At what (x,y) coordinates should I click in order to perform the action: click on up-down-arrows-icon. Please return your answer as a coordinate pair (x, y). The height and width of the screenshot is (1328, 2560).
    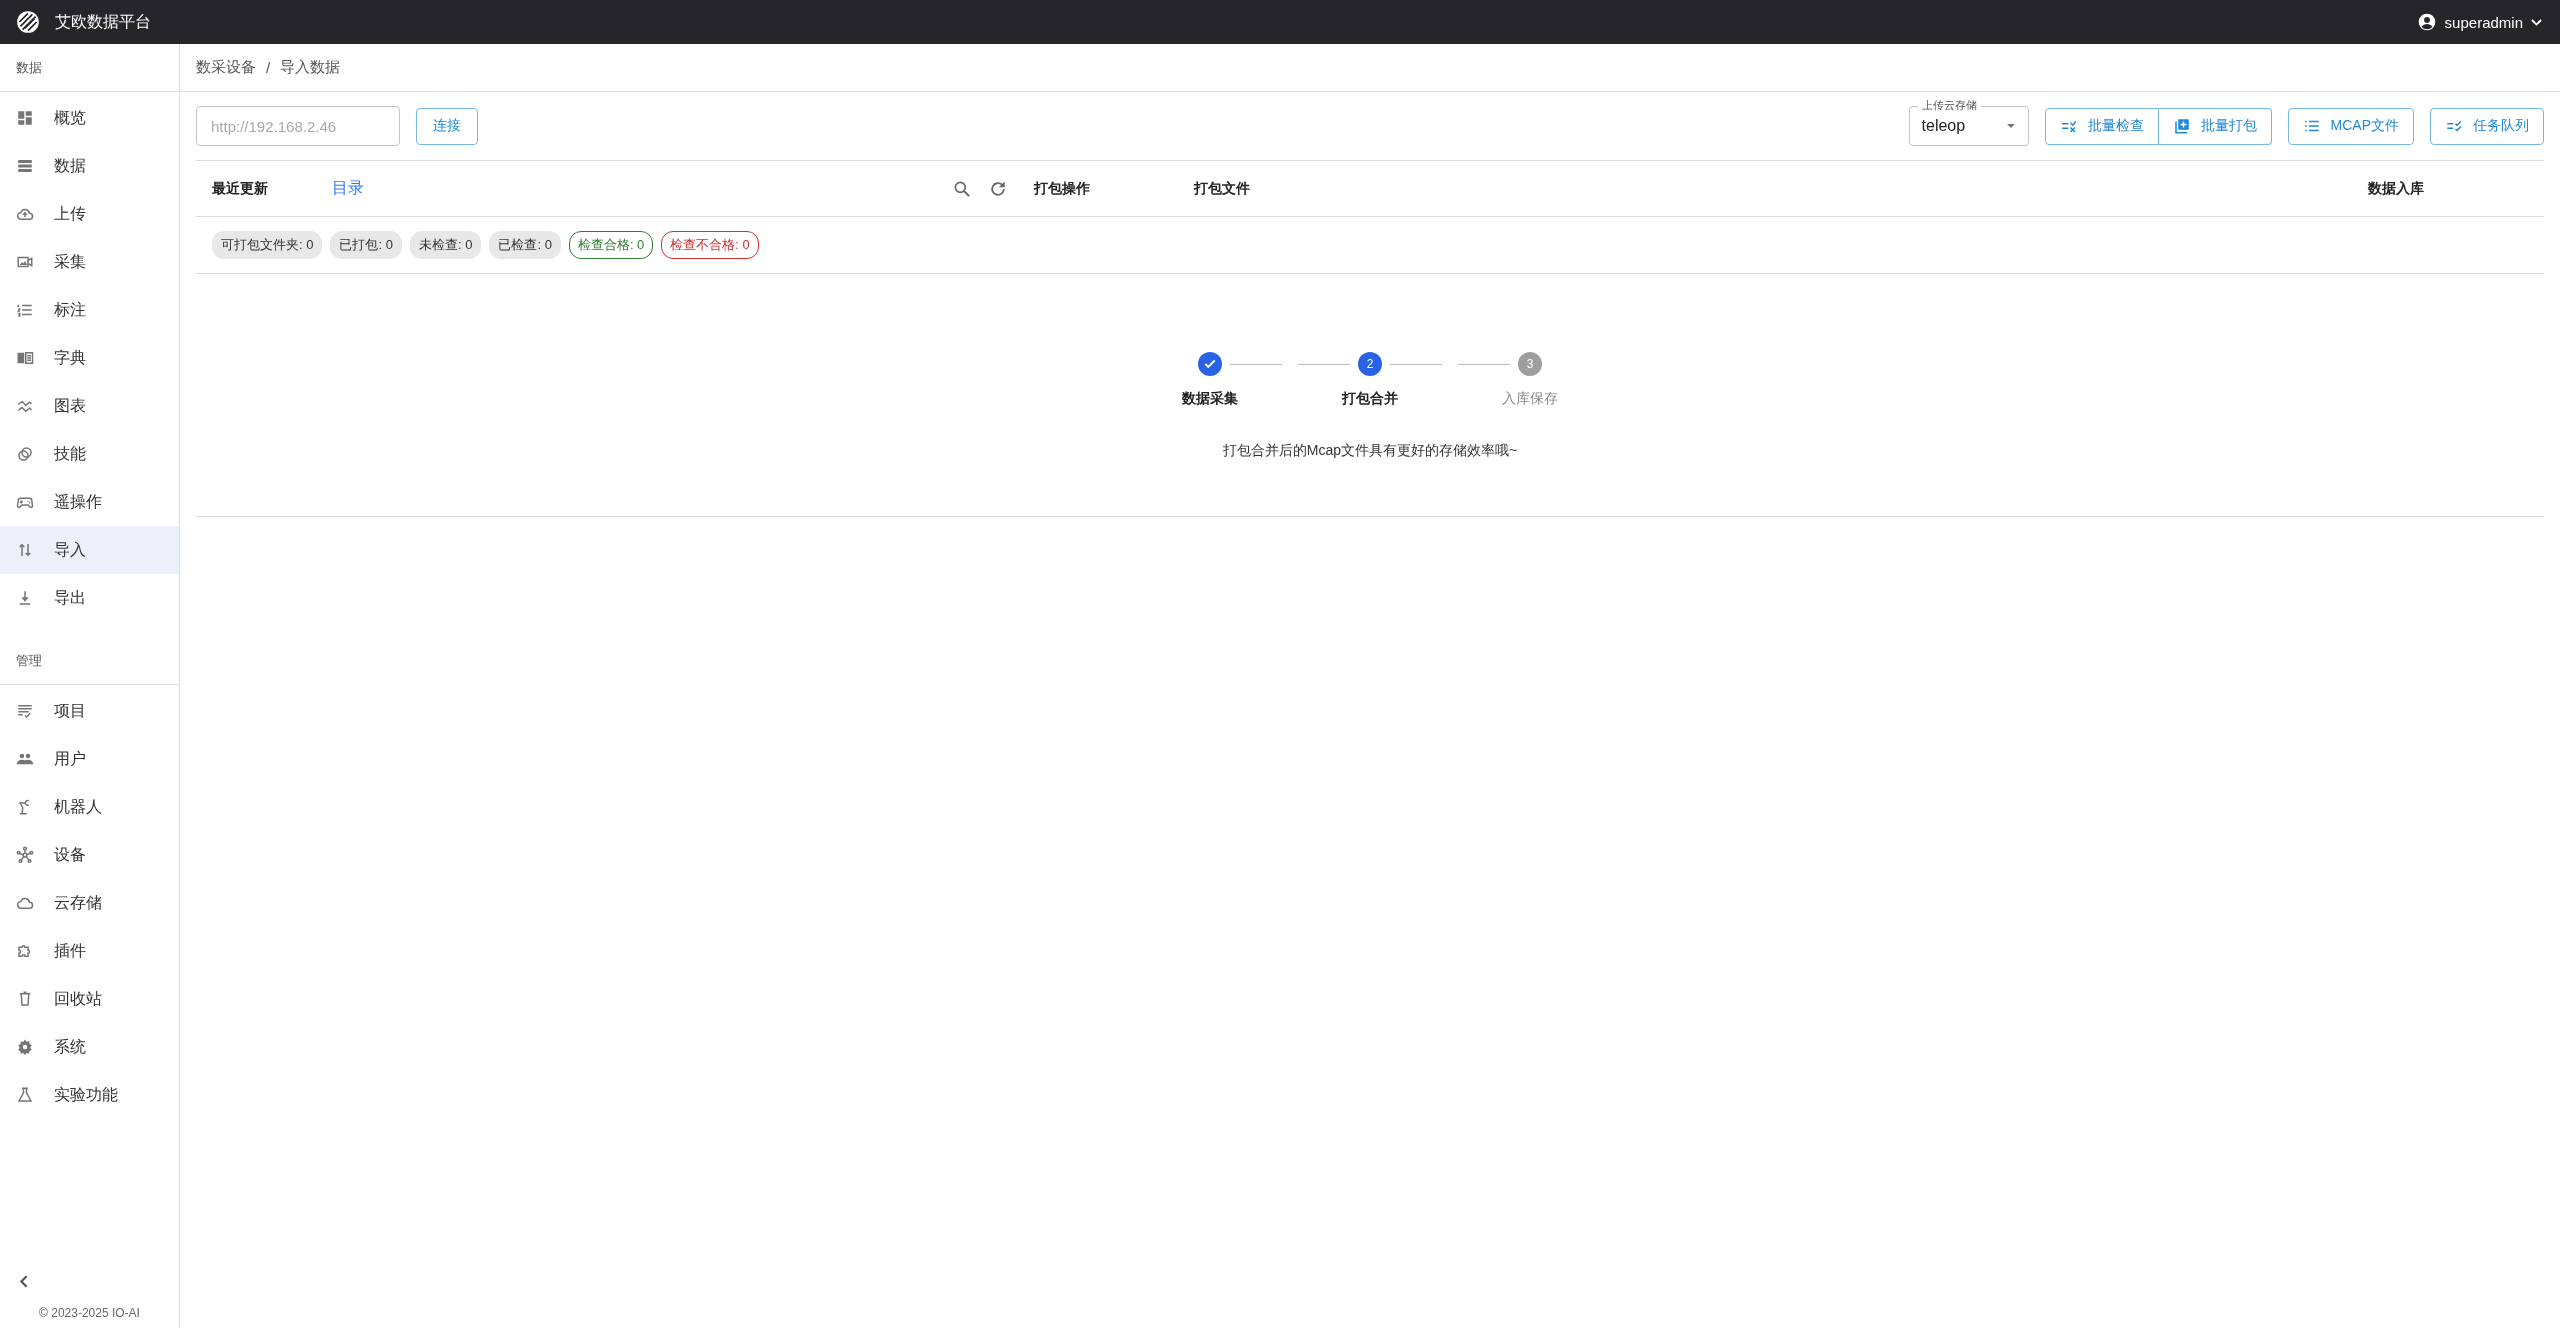
    Looking at the image, I should click on (25, 550).